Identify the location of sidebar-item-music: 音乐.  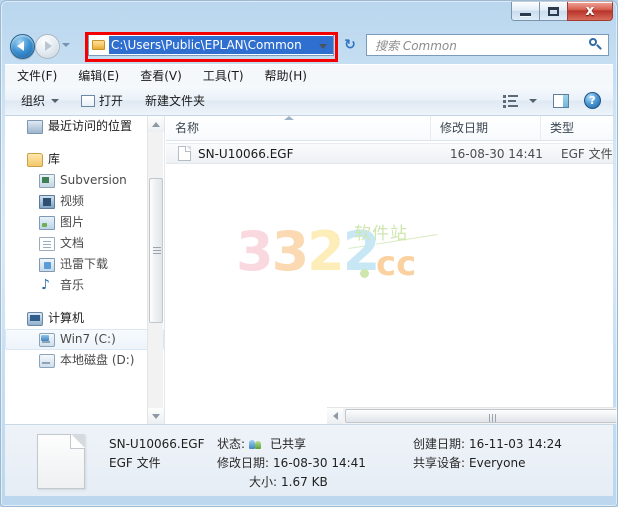
(84, 285).